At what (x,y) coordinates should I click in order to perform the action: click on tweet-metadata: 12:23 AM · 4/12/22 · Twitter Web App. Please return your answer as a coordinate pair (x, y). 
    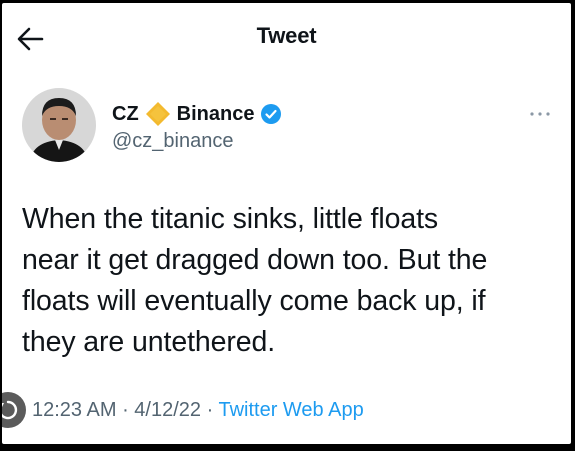
    Looking at the image, I should click on (198, 410).